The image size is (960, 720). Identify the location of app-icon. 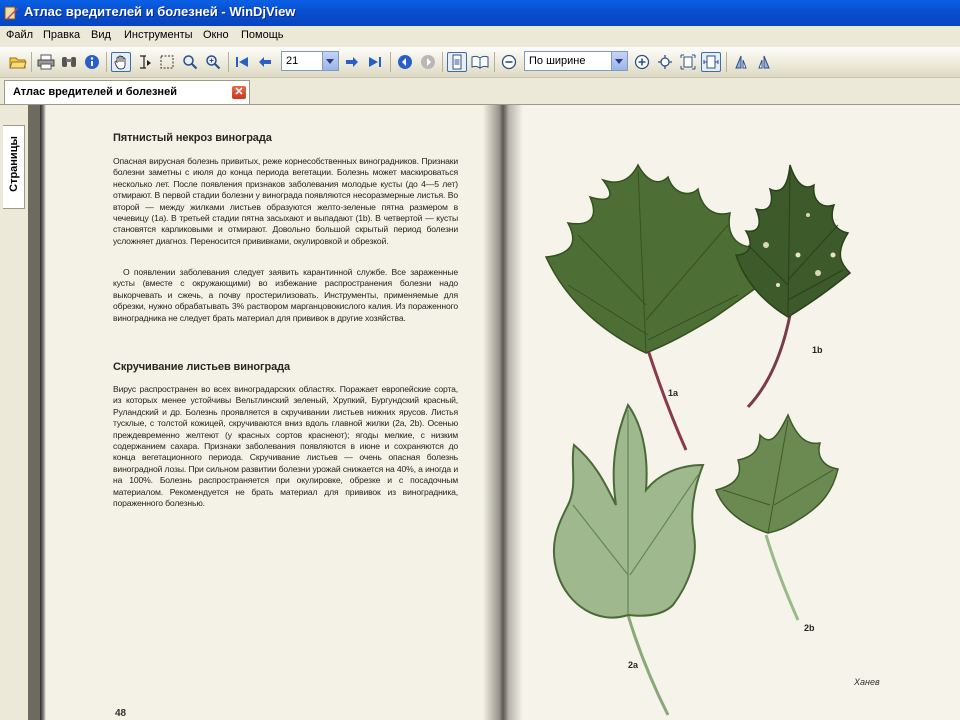
(11, 13).